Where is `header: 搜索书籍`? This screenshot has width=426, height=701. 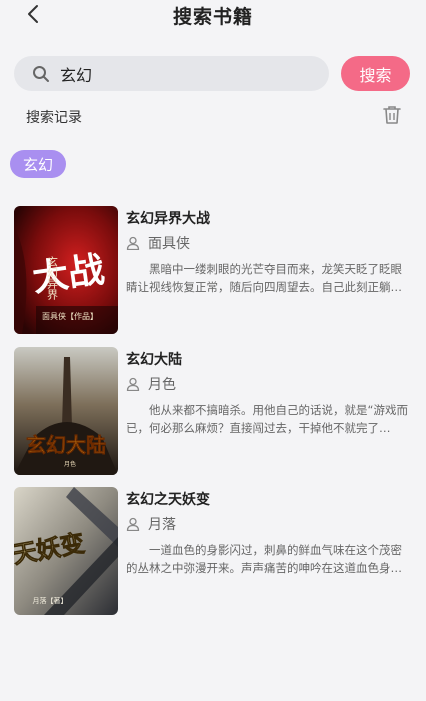 header: 搜索书籍 is located at coordinates (213, 15).